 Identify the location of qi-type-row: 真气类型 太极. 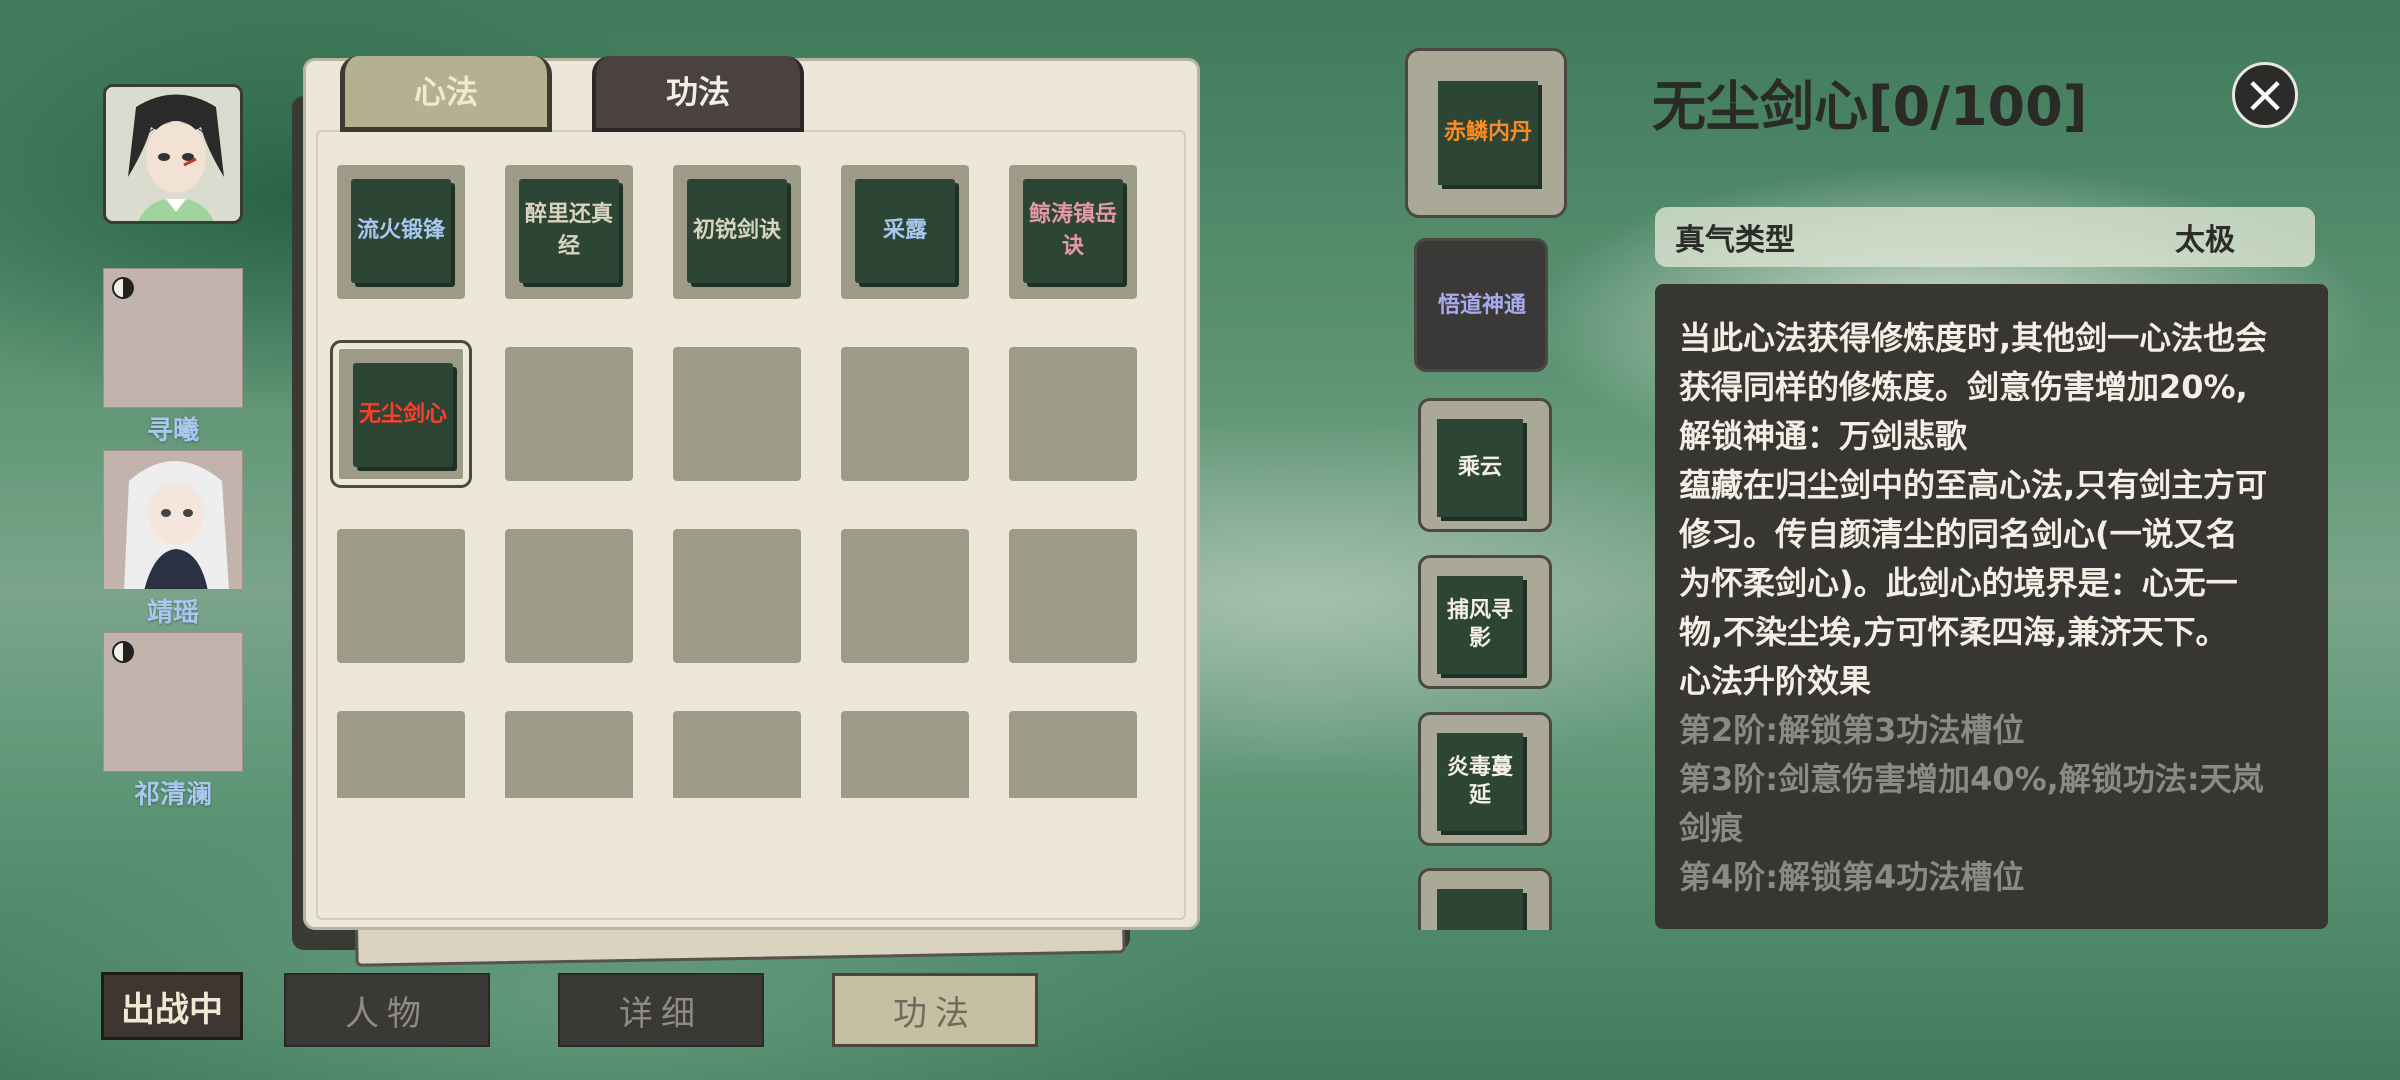
(1985, 237).